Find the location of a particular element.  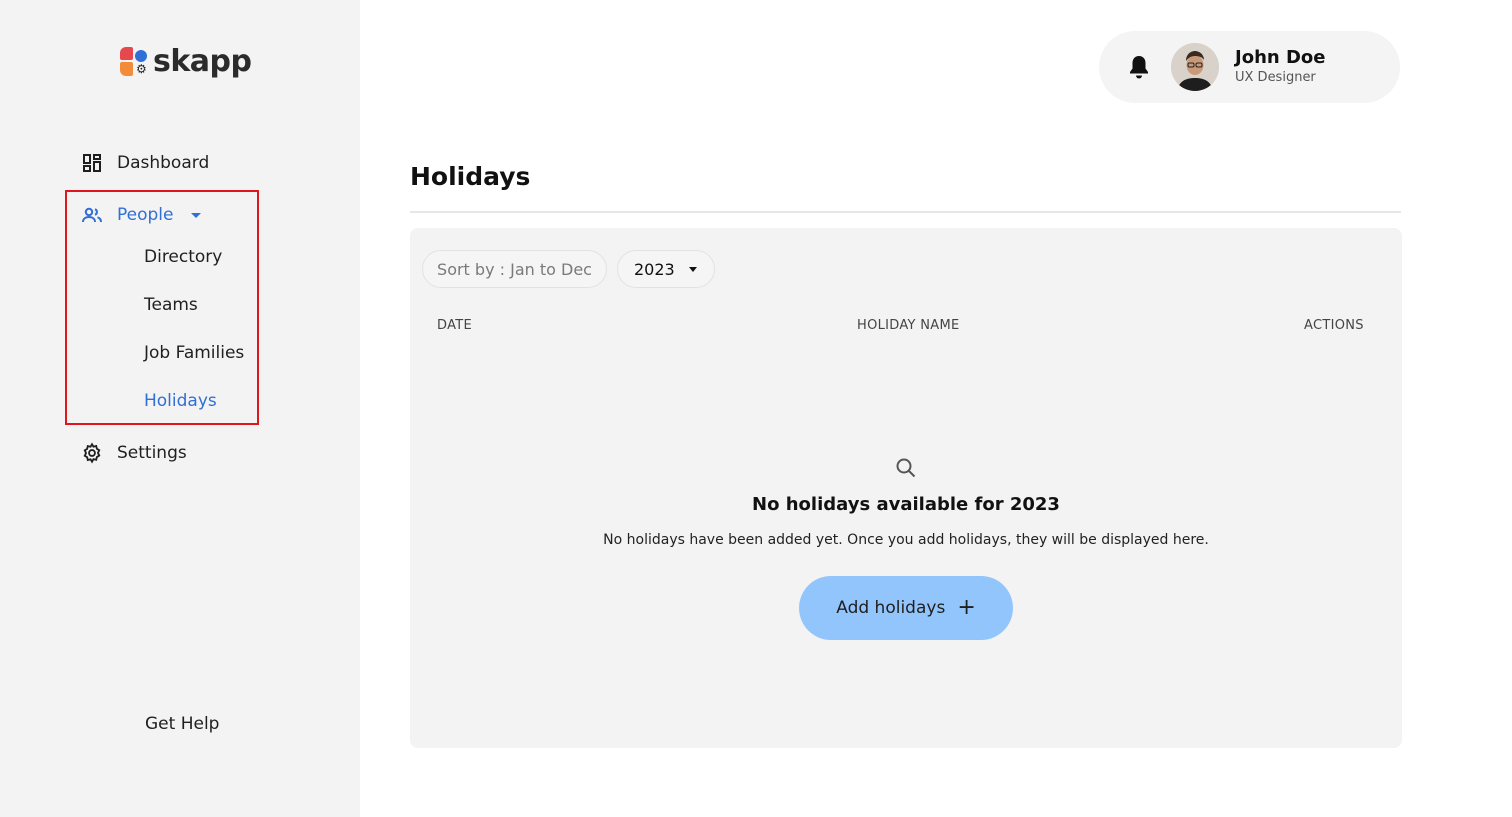

avatar is located at coordinates (1195, 67).